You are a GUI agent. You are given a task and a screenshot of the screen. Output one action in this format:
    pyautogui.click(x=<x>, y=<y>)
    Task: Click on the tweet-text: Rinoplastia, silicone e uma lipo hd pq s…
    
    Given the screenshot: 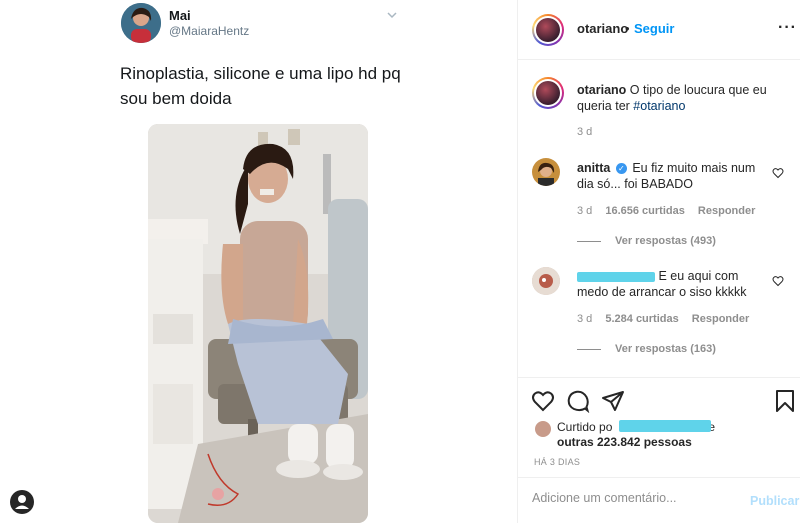 What is the action you would take?
    pyautogui.click(x=260, y=86)
    